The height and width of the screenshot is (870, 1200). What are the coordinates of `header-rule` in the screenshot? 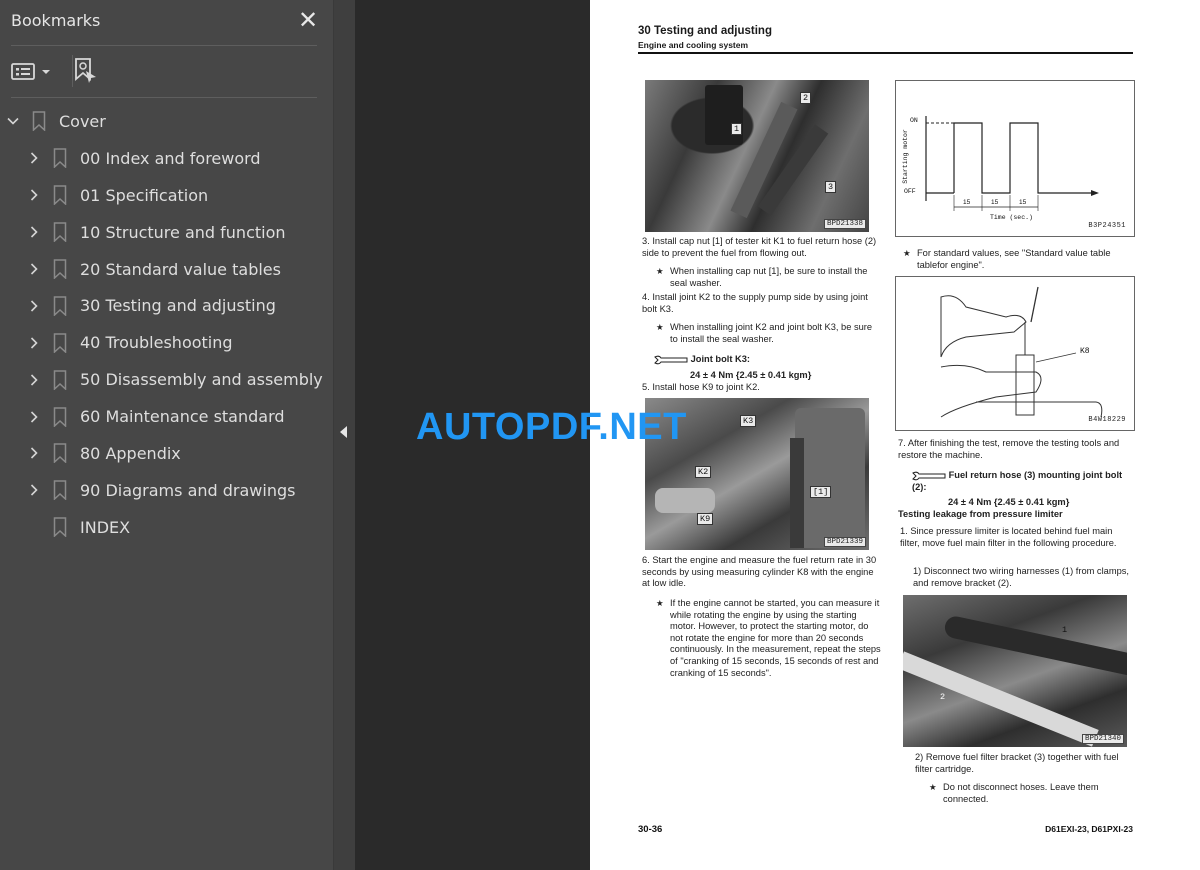 It's located at (885, 53).